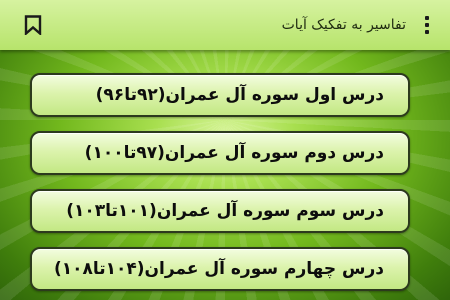 This screenshot has height=300, width=450. I want to click on bookmark-button, so click(33, 25).